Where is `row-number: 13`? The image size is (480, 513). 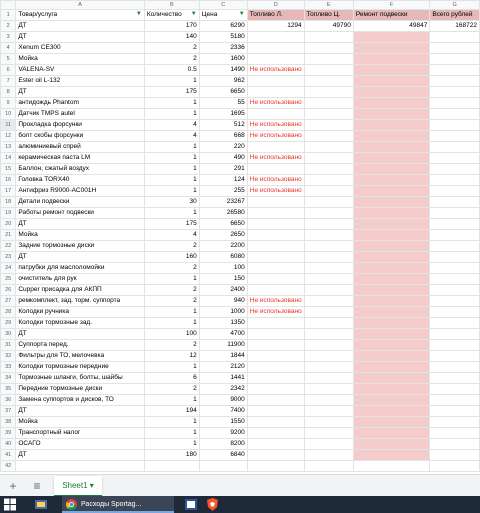 row-number: 13 is located at coordinates (8, 147).